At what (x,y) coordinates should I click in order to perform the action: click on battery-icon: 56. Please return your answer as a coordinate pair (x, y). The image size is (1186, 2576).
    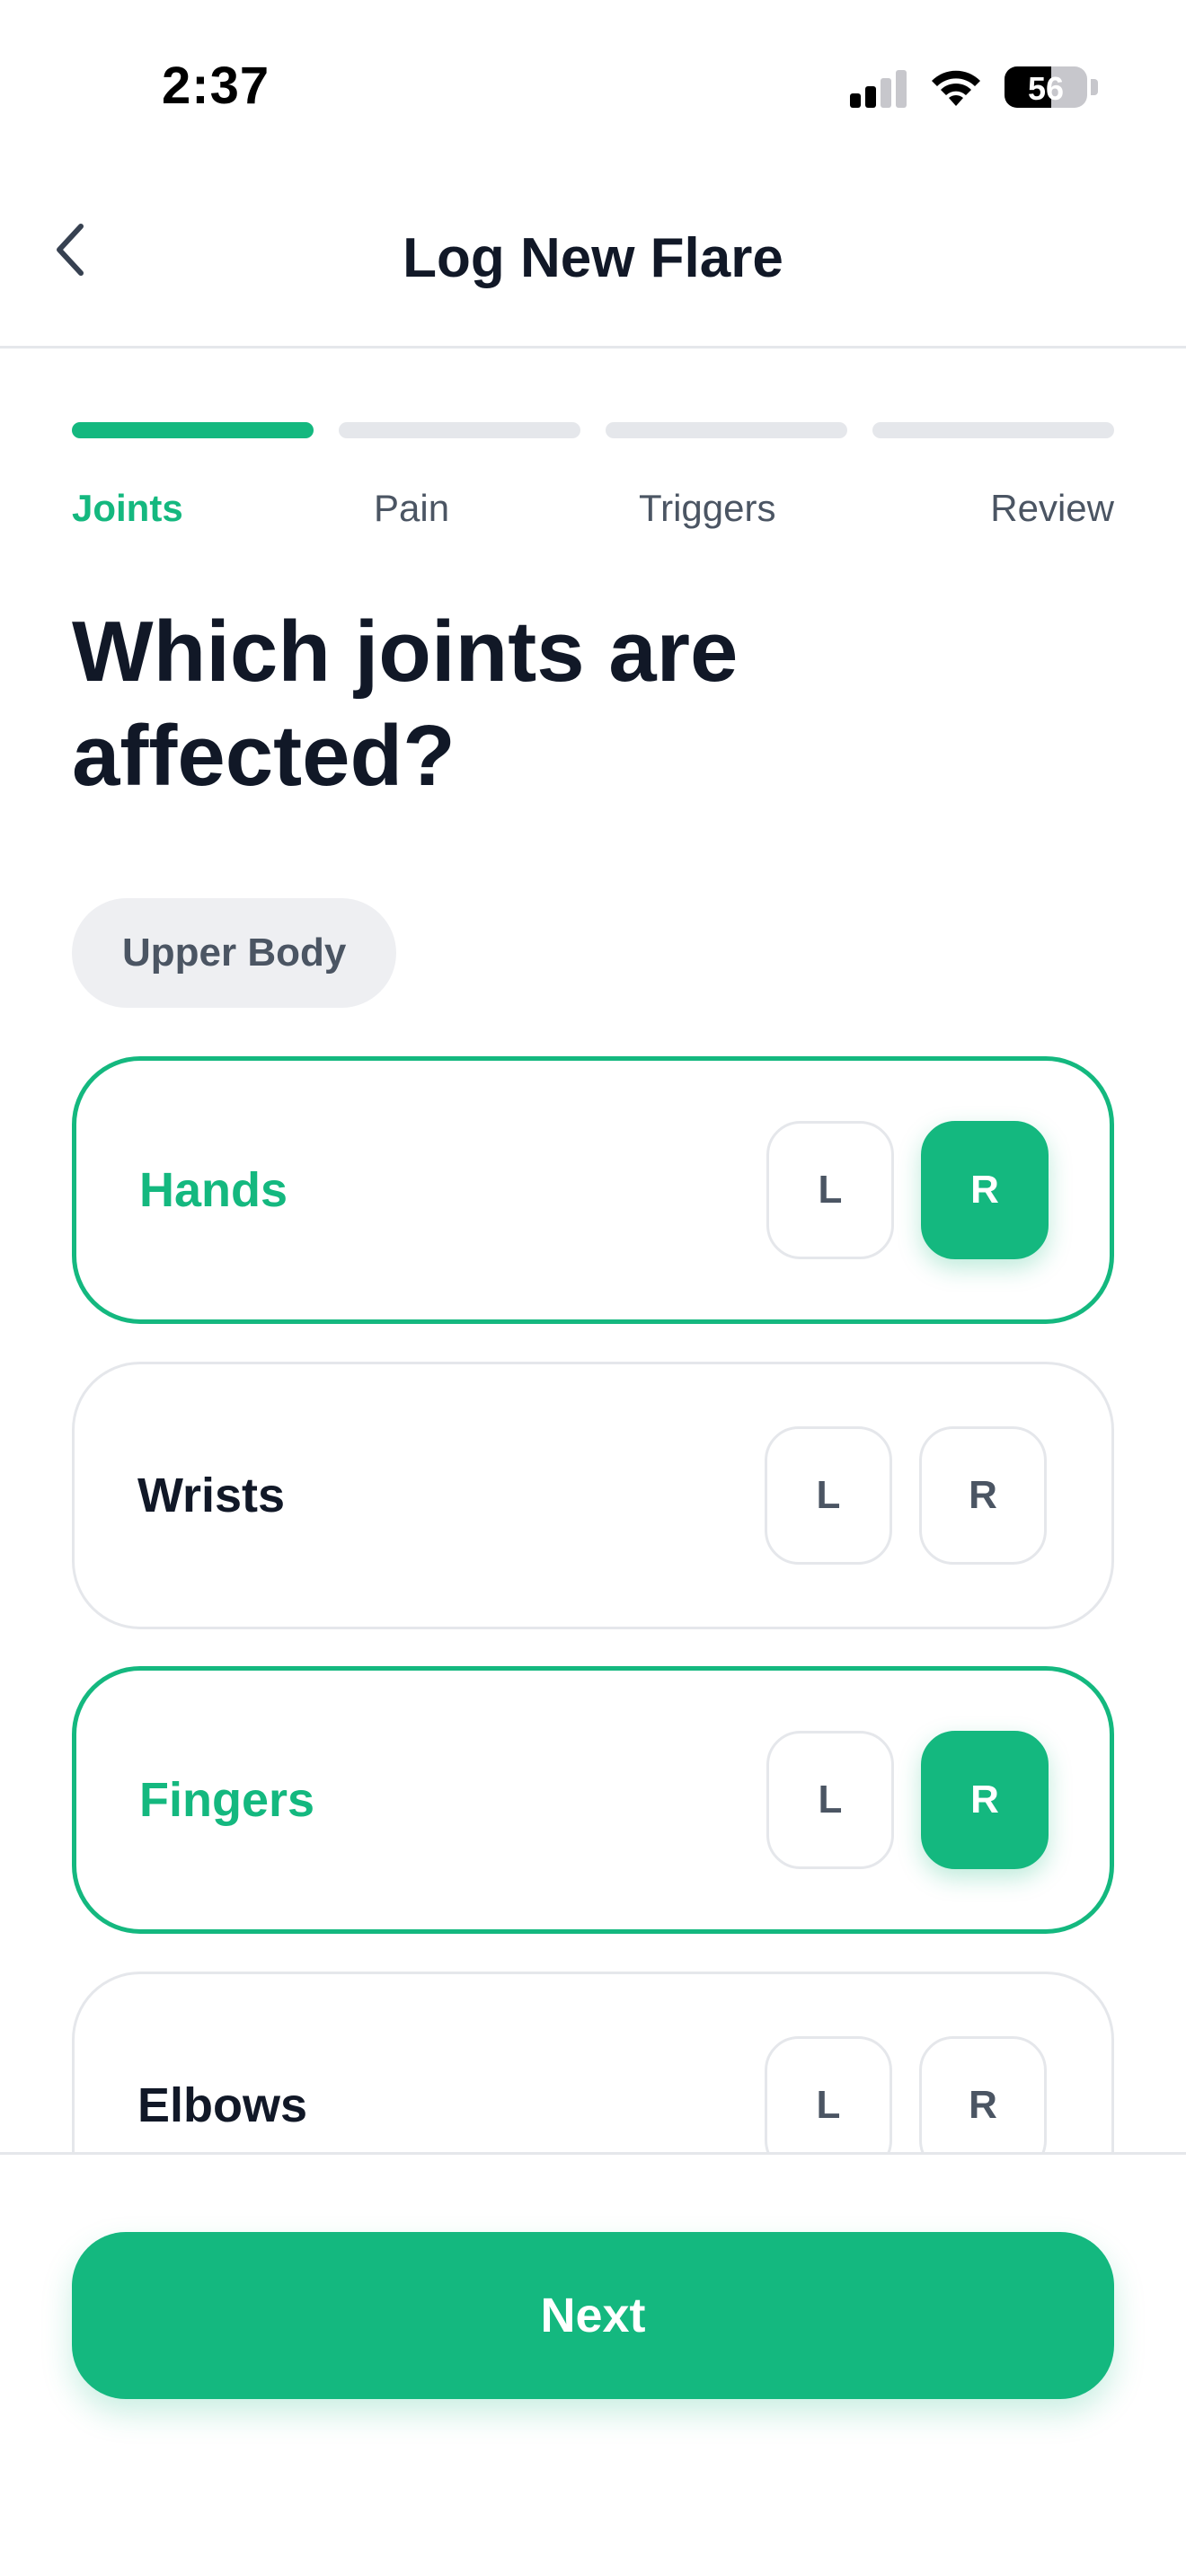
    Looking at the image, I should click on (1046, 87).